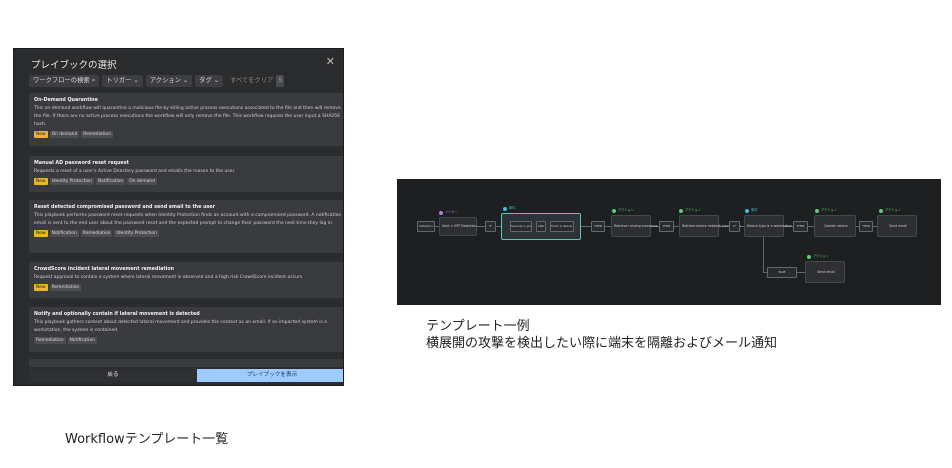 Image resolution: width=952 pixels, height=468 pixels. What do you see at coordinates (209, 81) in the screenshot?
I see `tag-filter-dropdown: タグ ⌄` at bounding box center [209, 81].